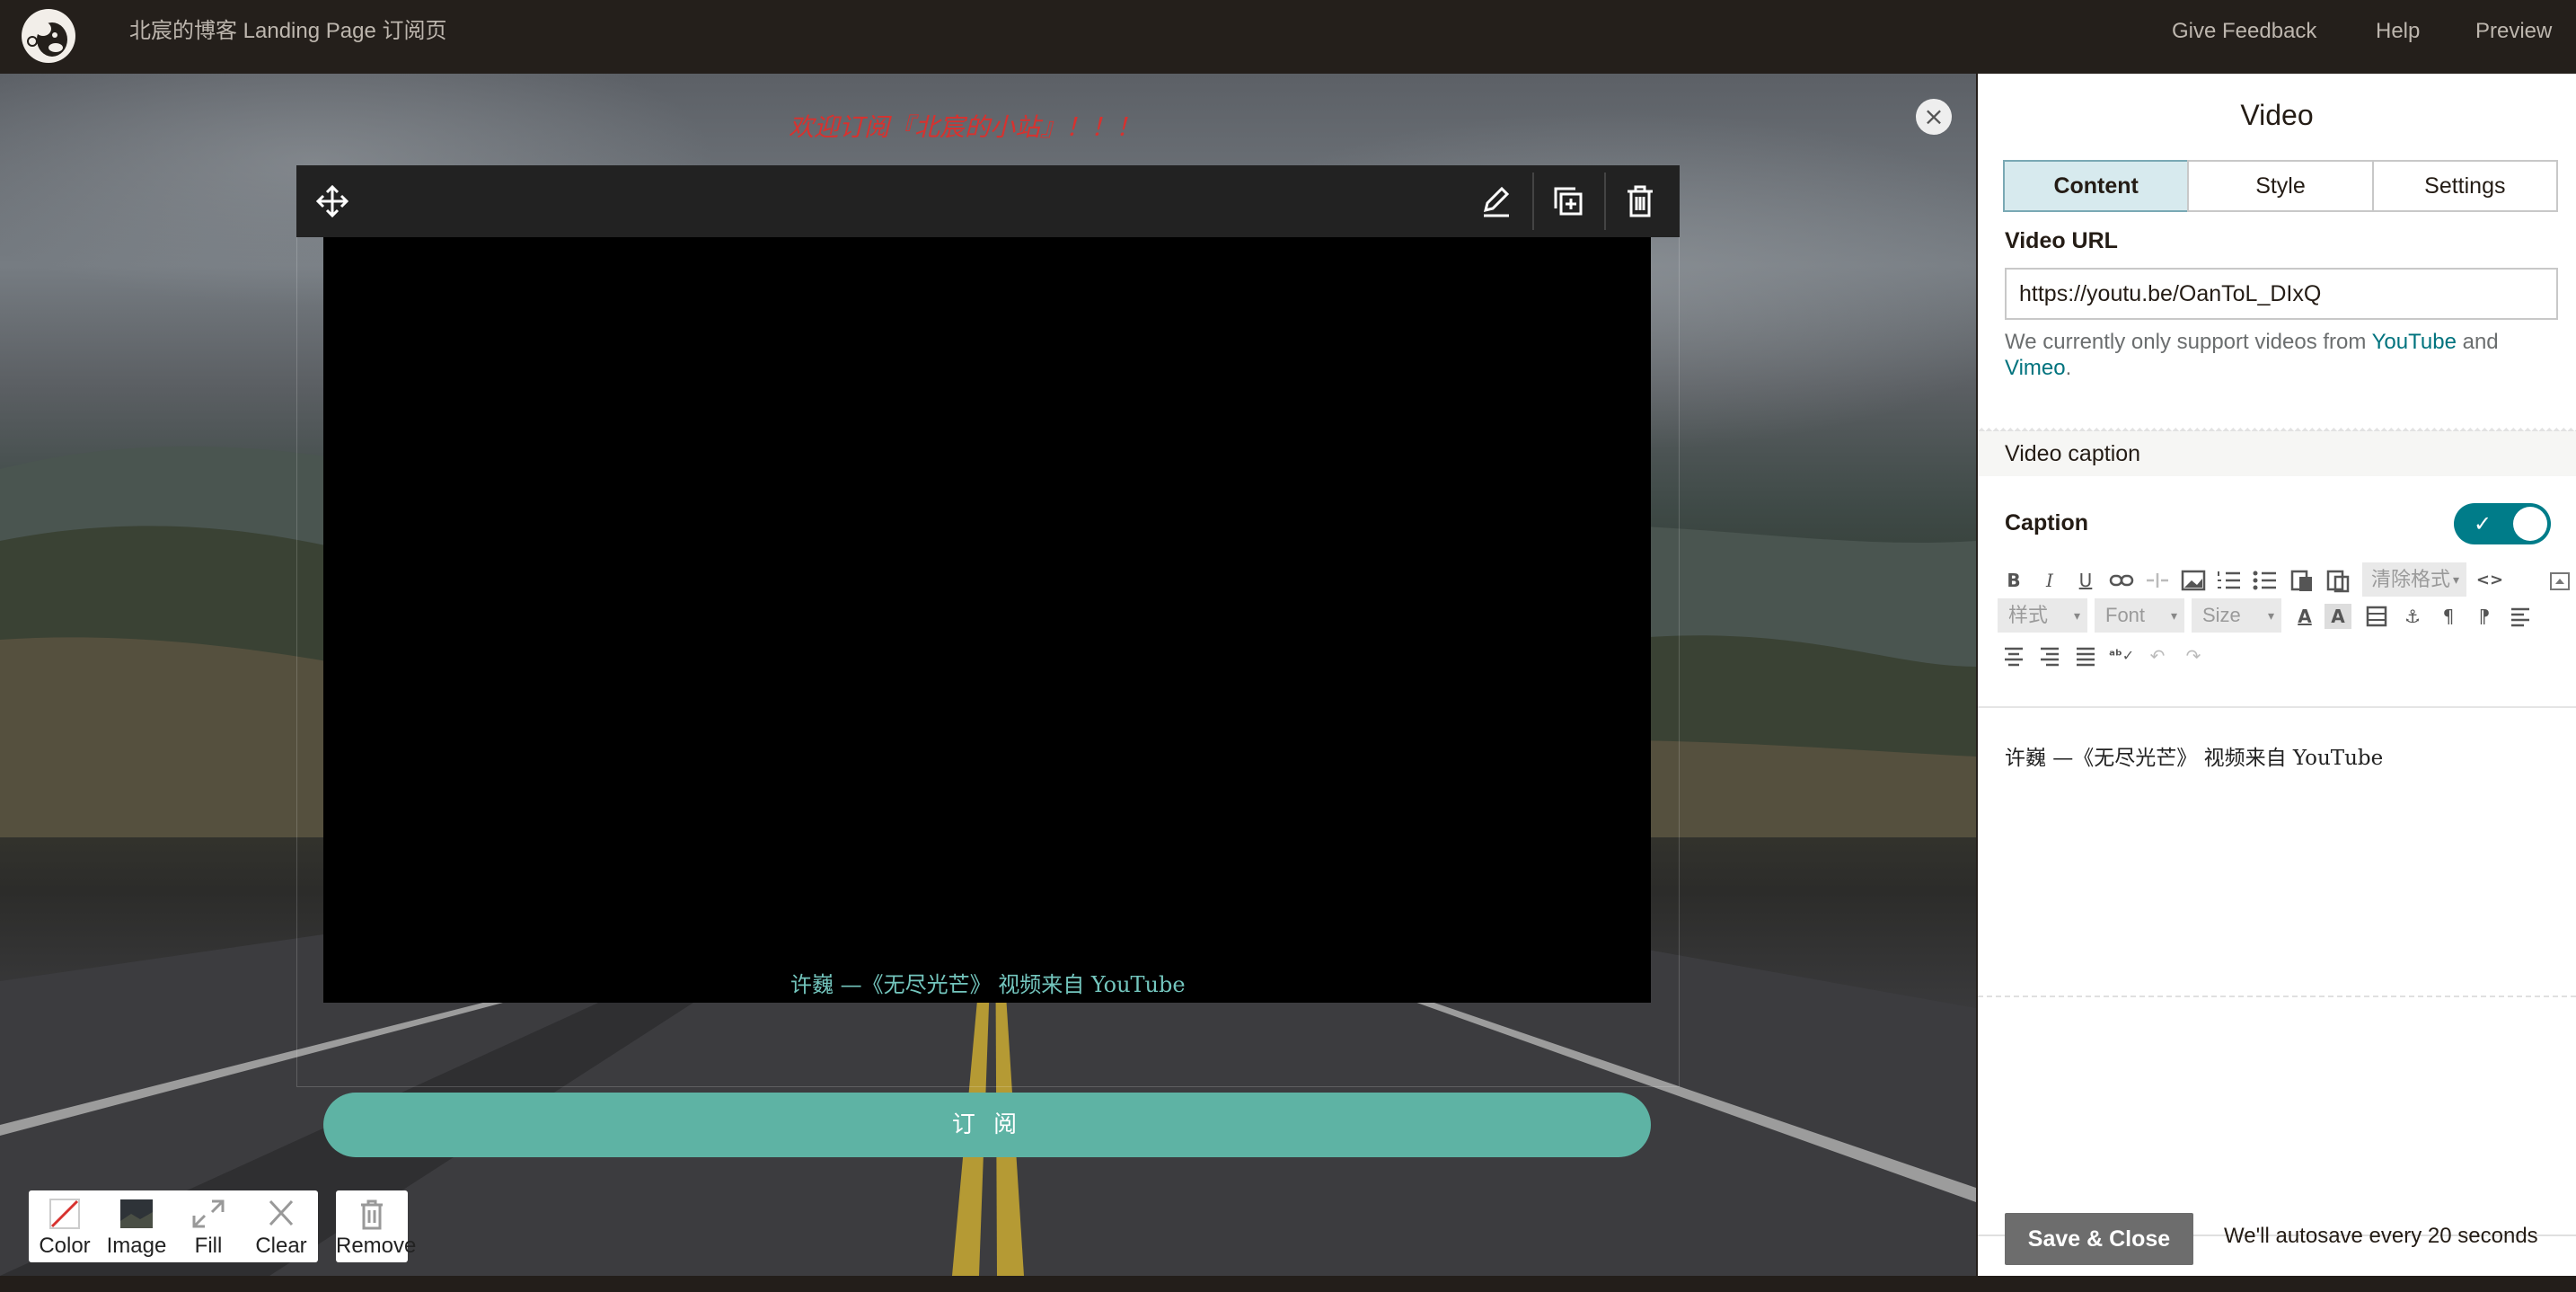  Describe the element at coordinates (2414, 342) in the screenshot. I see `youtube-link: YouTube` at that location.